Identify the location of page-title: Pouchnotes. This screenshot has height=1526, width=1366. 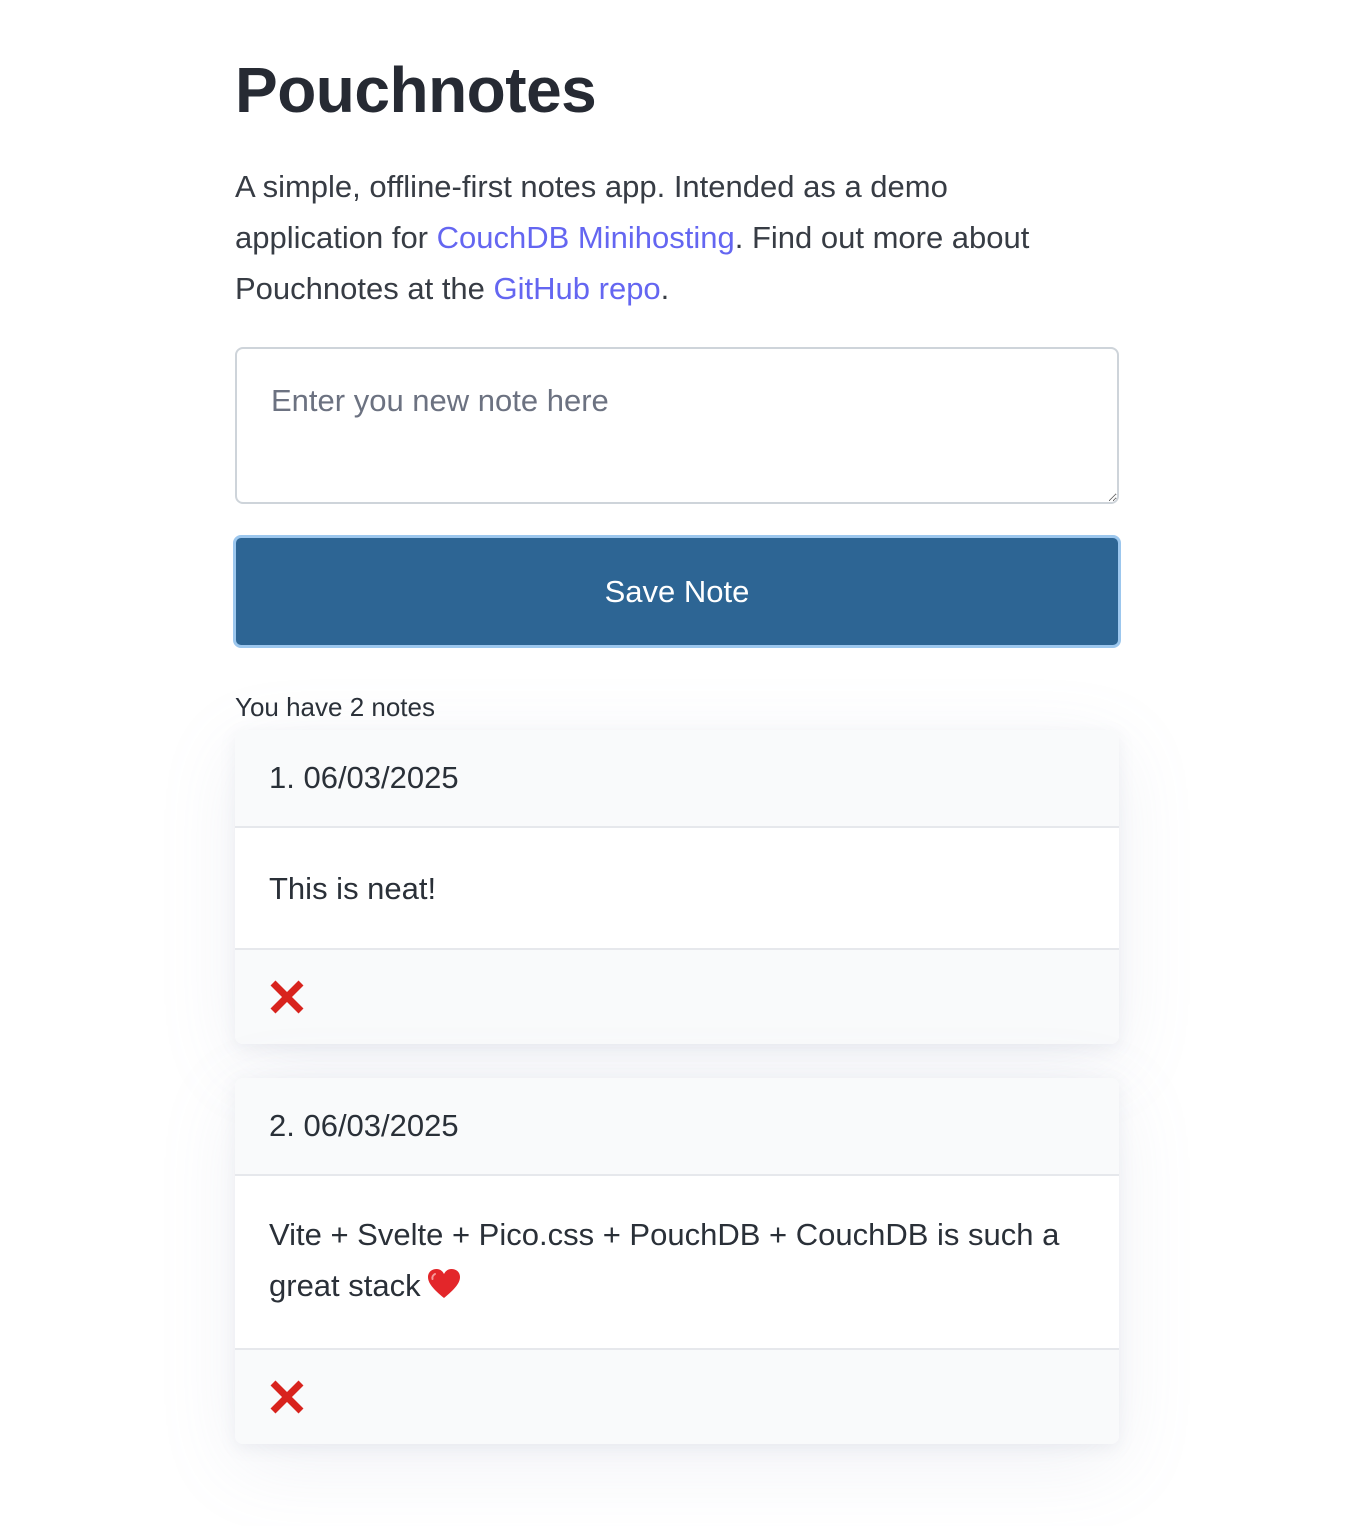
(416, 90).